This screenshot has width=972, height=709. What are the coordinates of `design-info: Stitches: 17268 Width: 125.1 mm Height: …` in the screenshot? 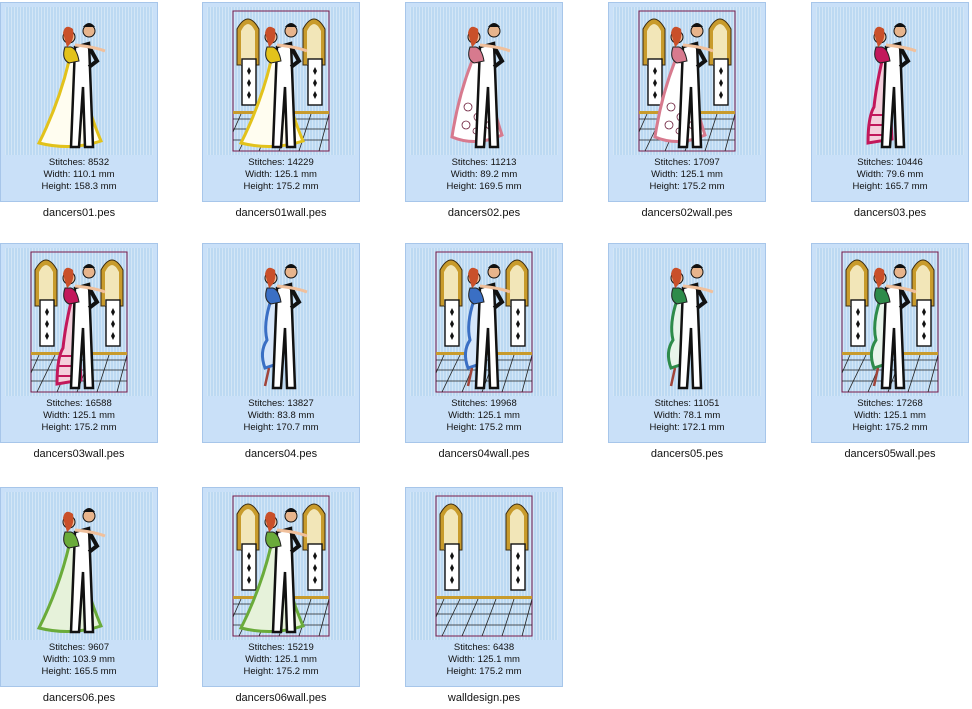 It's located at (890, 416).